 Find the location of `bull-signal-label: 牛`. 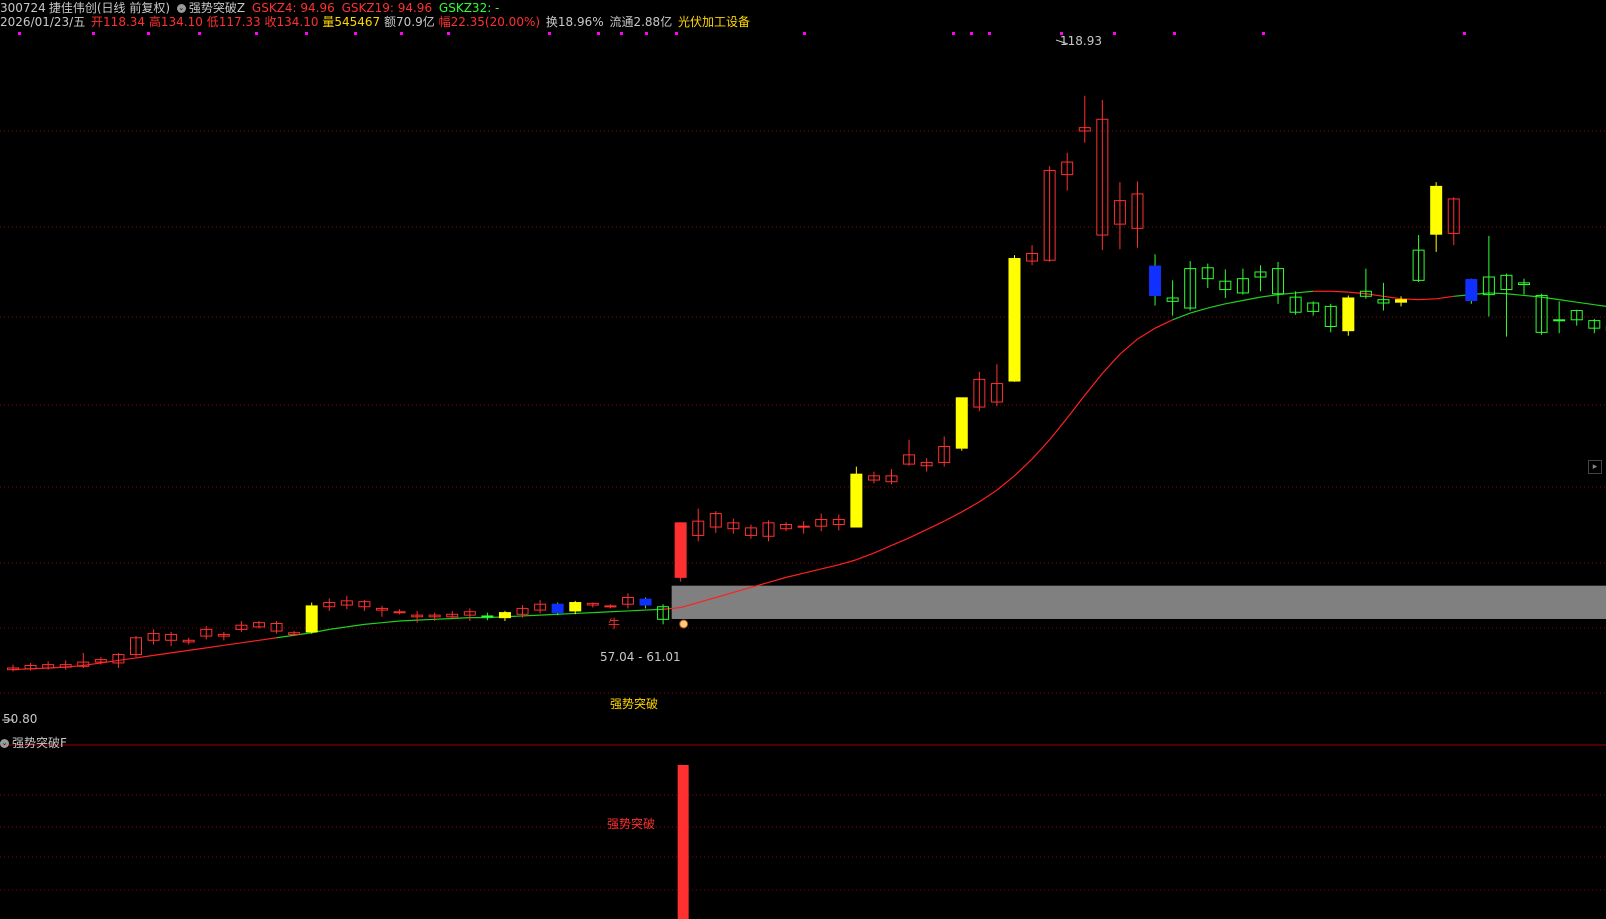

bull-signal-label: 牛 is located at coordinates (614, 624).